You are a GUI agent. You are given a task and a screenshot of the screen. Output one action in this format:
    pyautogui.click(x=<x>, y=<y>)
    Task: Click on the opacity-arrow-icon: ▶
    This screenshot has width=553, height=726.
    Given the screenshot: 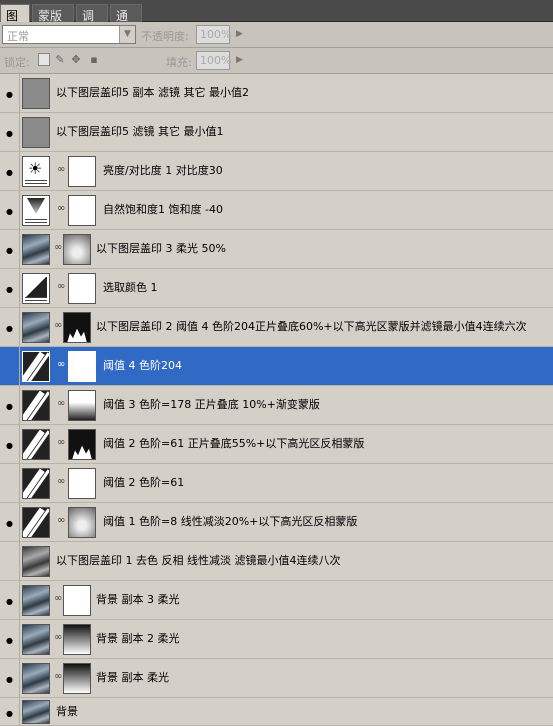 What is the action you would take?
    pyautogui.click(x=239, y=34)
    